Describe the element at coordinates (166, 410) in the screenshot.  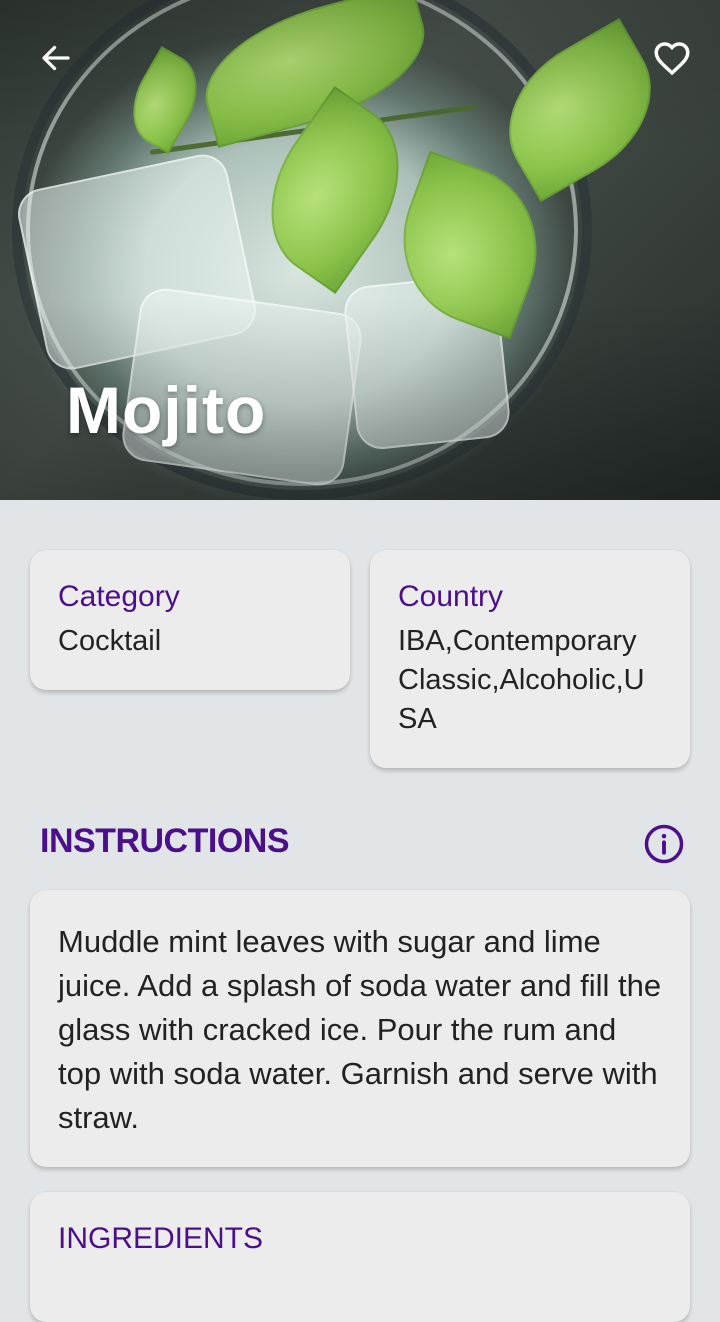
I see `drink-title: Mojito` at that location.